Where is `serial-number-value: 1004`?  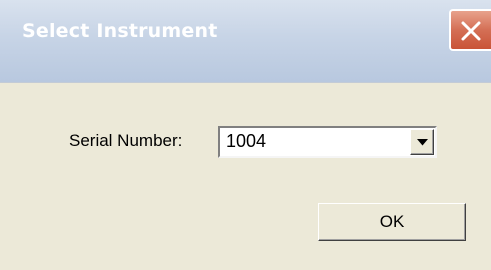 serial-number-value: 1004 is located at coordinates (246, 141).